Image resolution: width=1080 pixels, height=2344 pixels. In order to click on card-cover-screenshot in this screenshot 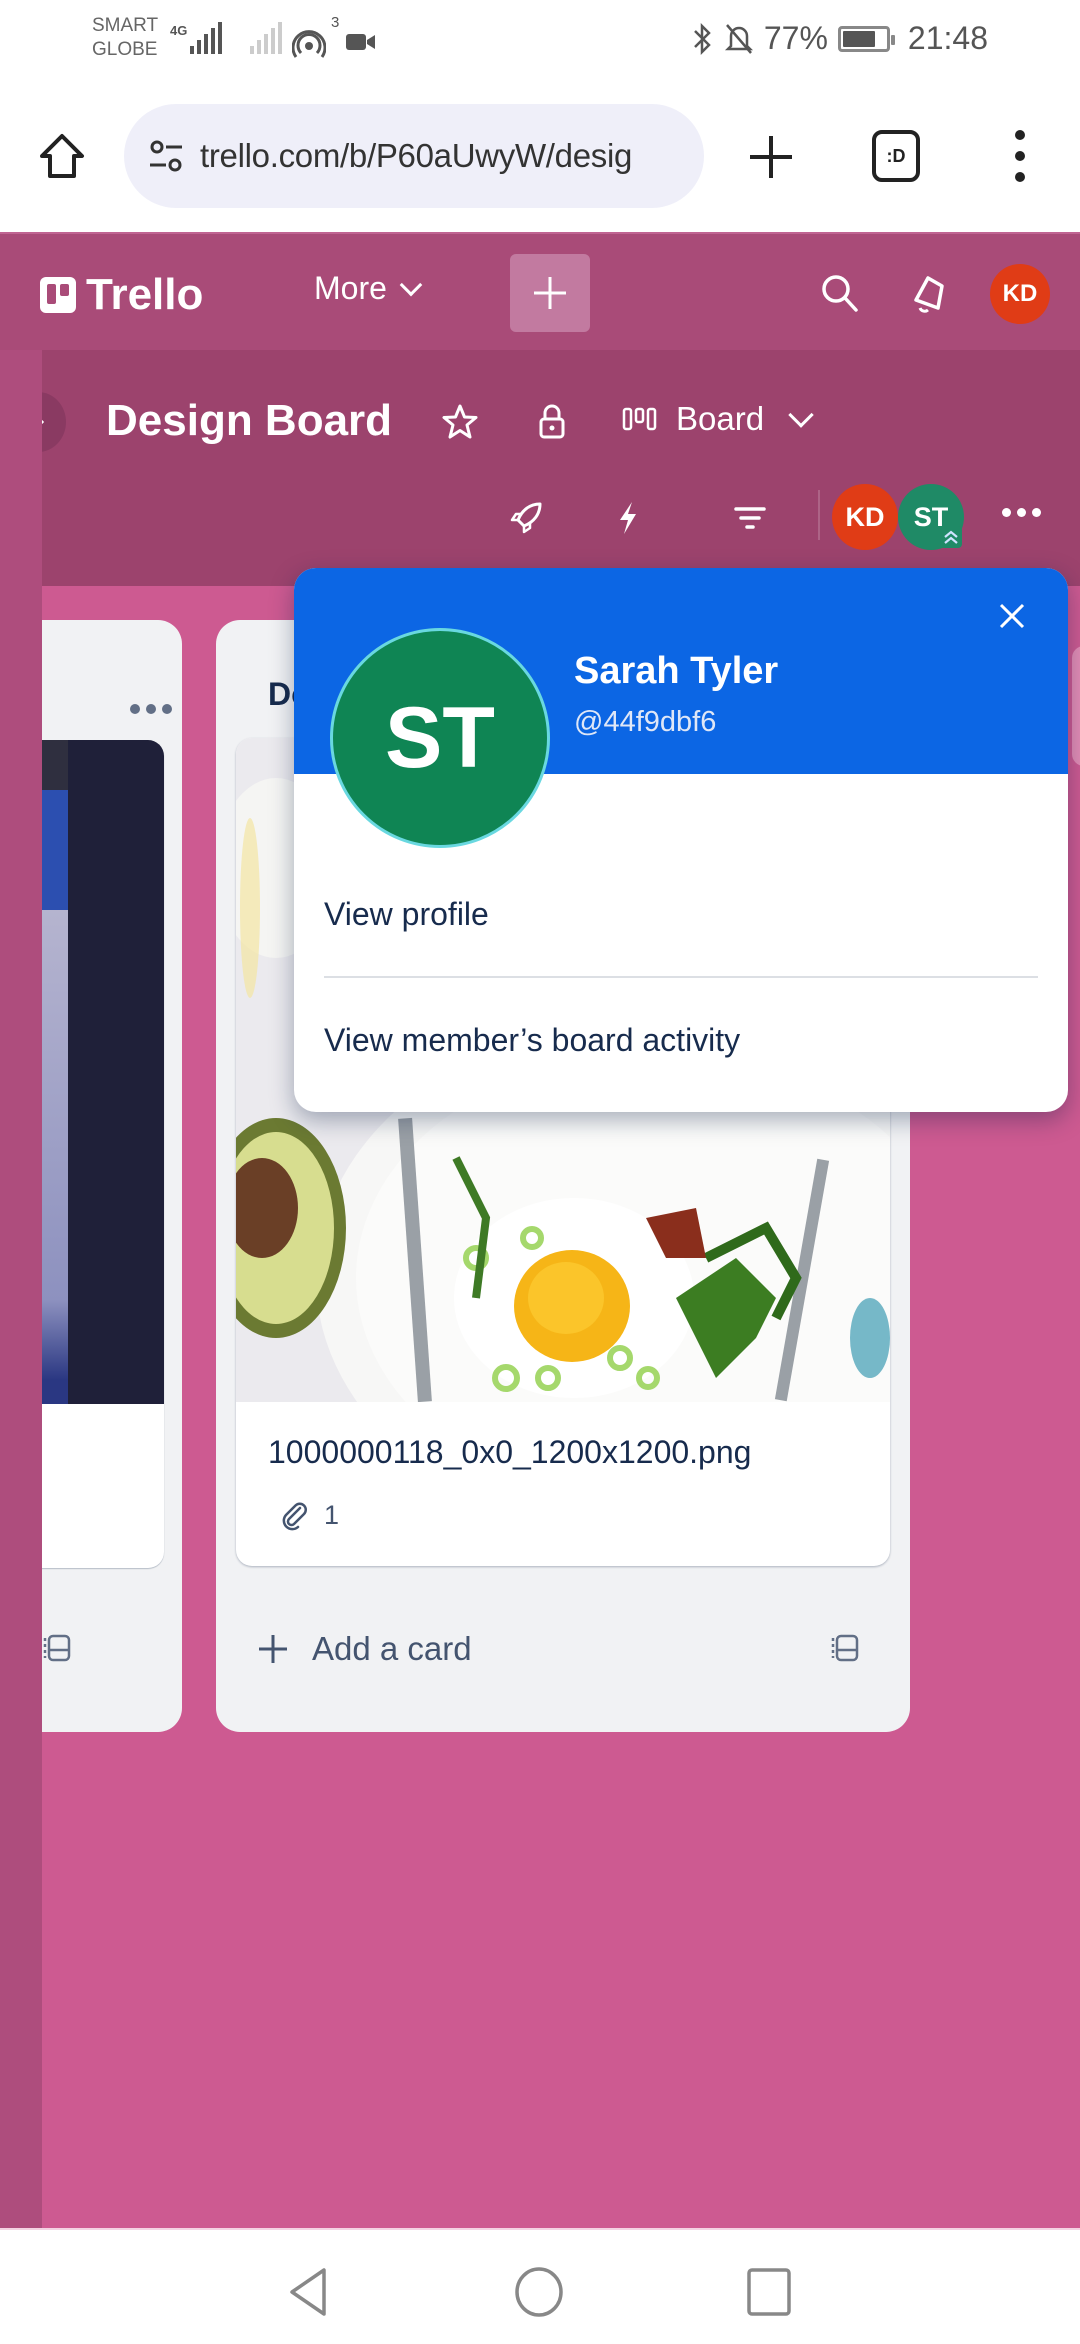, I will do `click(55, 1072)`.